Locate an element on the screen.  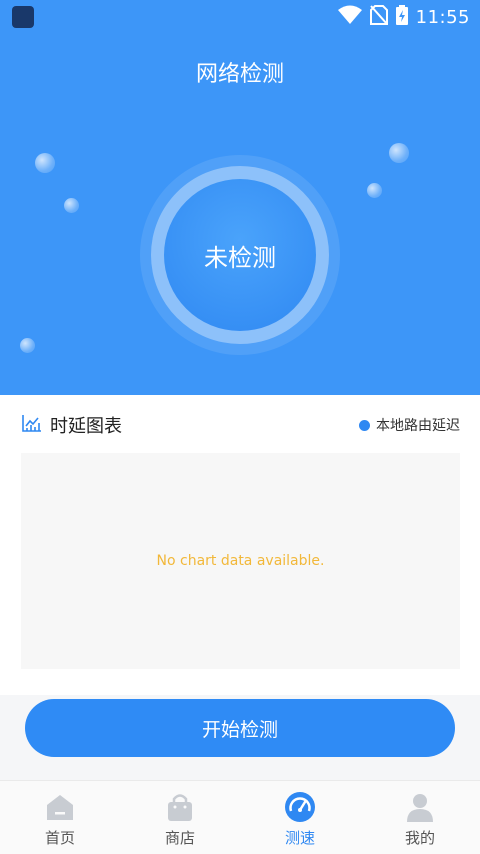
shopping-bag-icon is located at coordinates (180, 807).